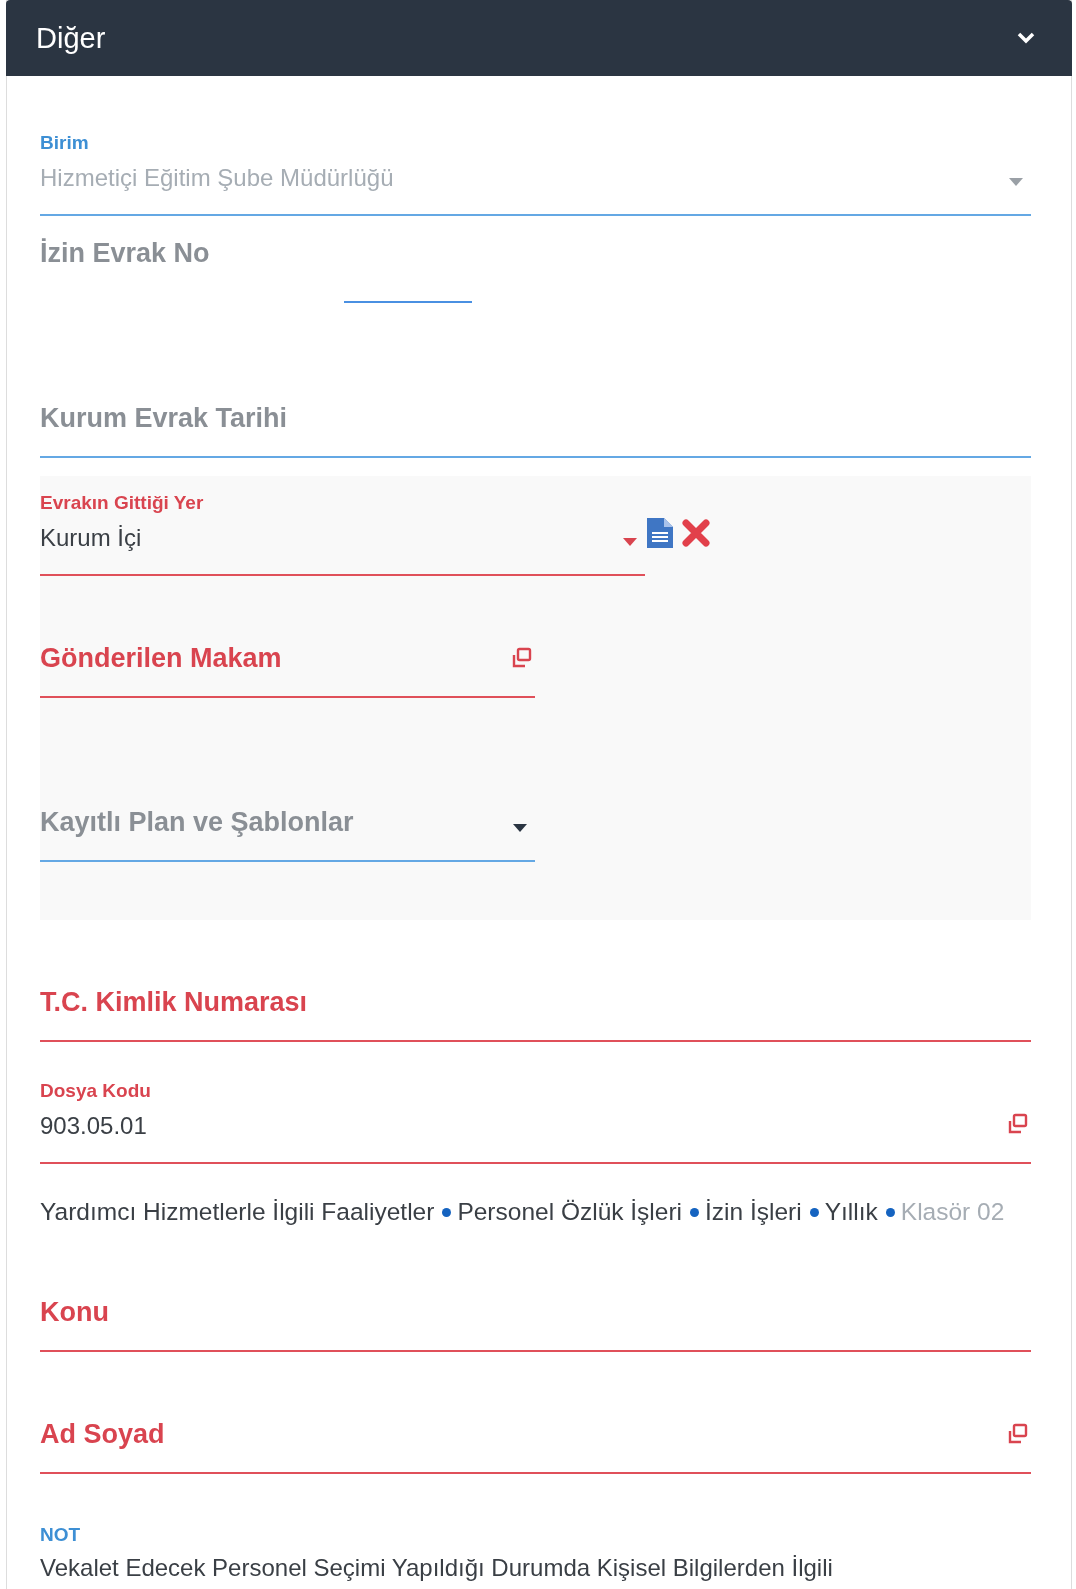 This screenshot has width=1076, height=1589. What do you see at coordinates (535, 1302) in the screenshot?
I see `input-field: Konu` at bounding box center [535, 1302].